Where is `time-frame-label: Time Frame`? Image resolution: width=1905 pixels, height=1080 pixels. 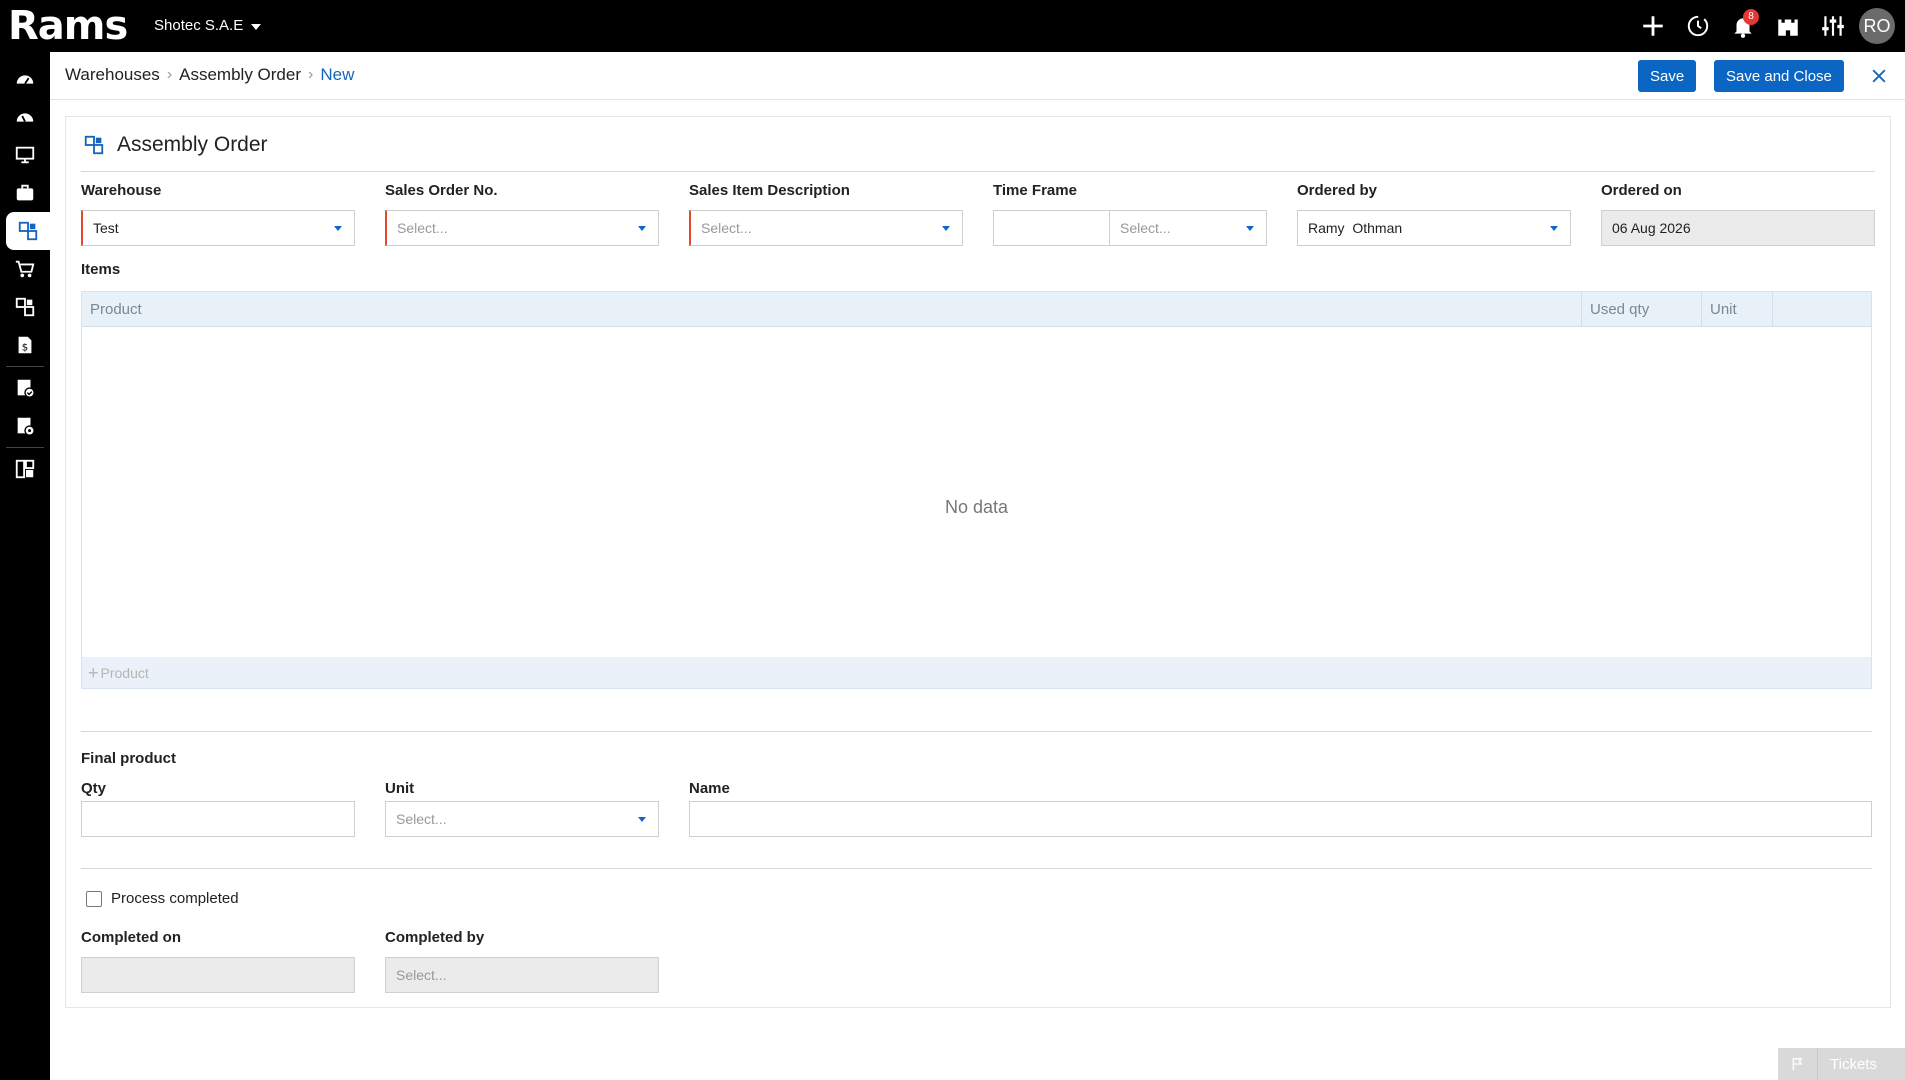
time-frame-label: Time Frame is located at coordinates (1035, 190).